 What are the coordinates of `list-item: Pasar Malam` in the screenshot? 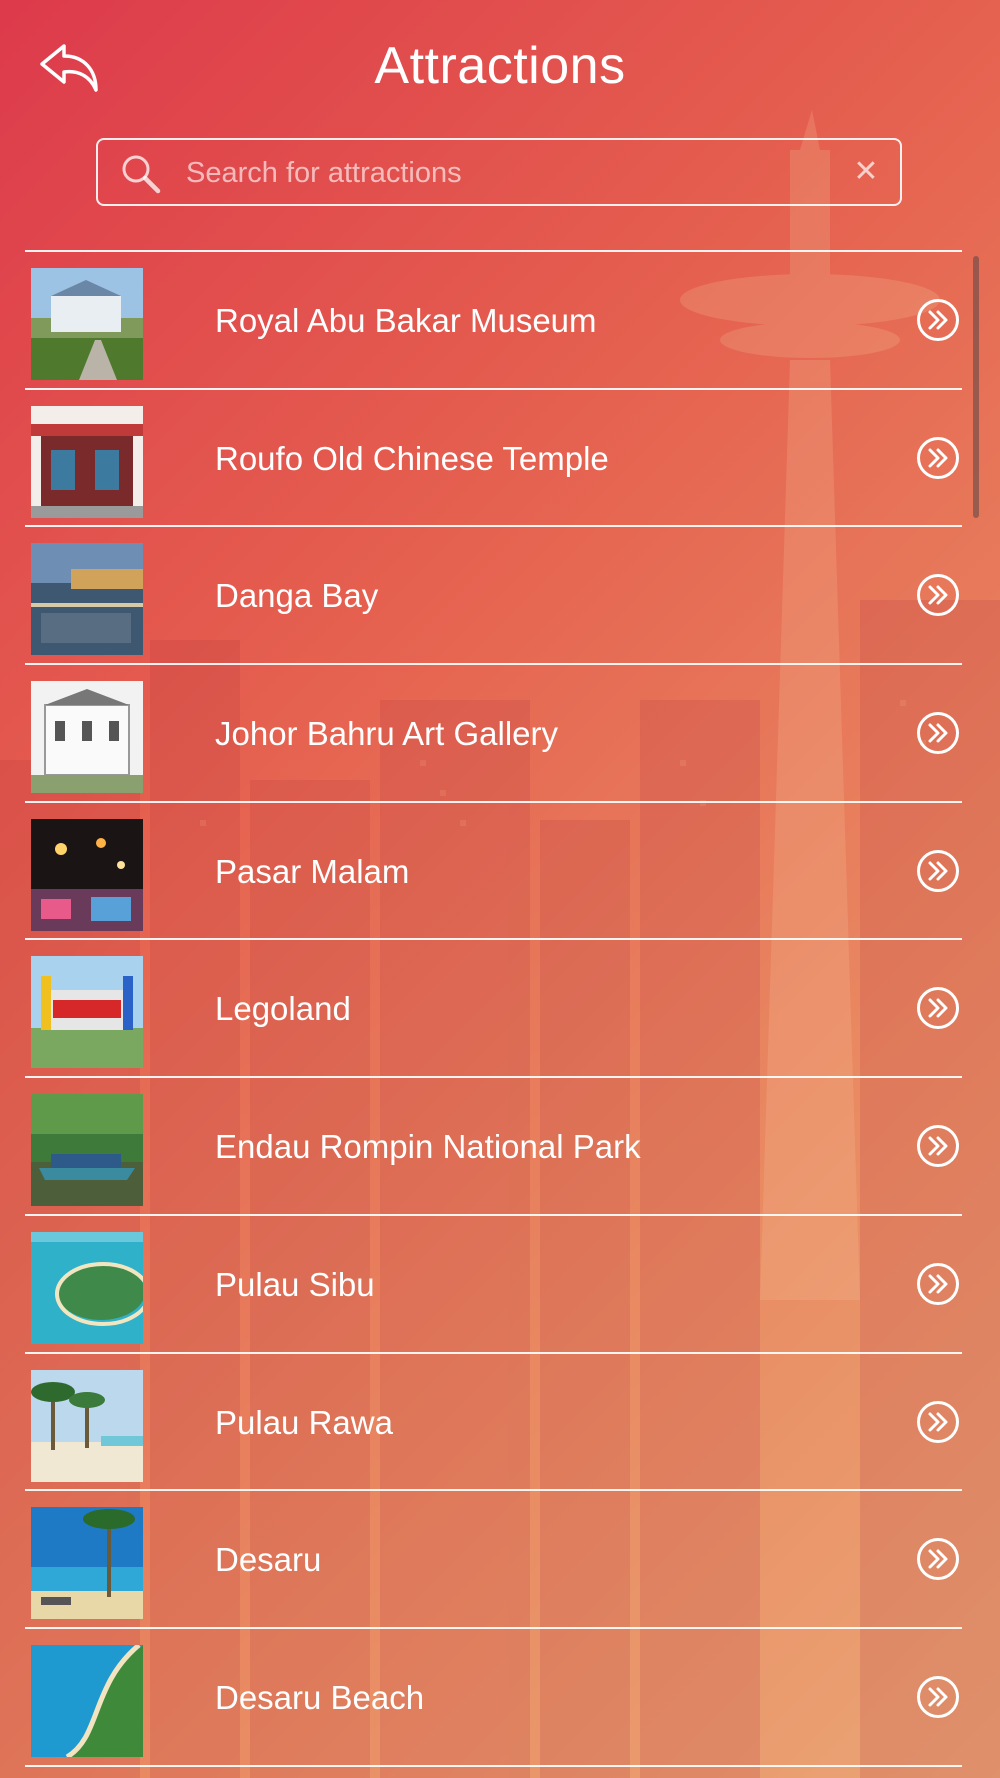 It's located at (493, 871).